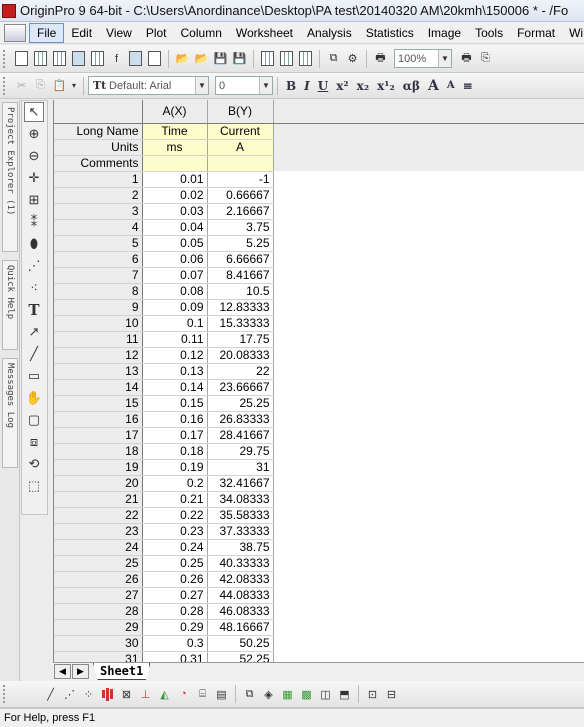 This screenshot has height=727, width=584. I want to click on column-header-a: A(X), so click(175, 112).